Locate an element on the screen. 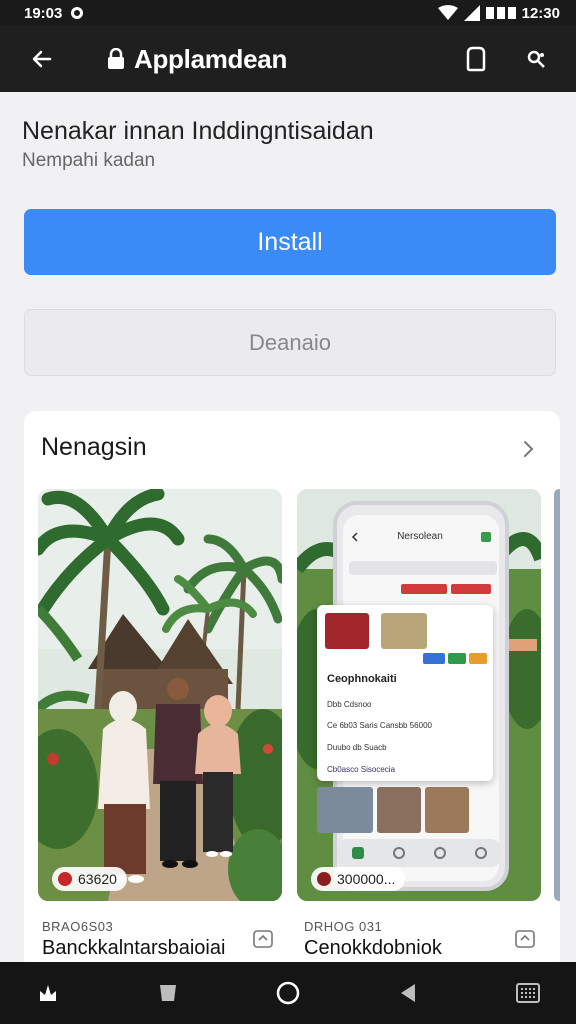 The image size is (576, 1024). signal-icon is located at coordinates (471, 13).